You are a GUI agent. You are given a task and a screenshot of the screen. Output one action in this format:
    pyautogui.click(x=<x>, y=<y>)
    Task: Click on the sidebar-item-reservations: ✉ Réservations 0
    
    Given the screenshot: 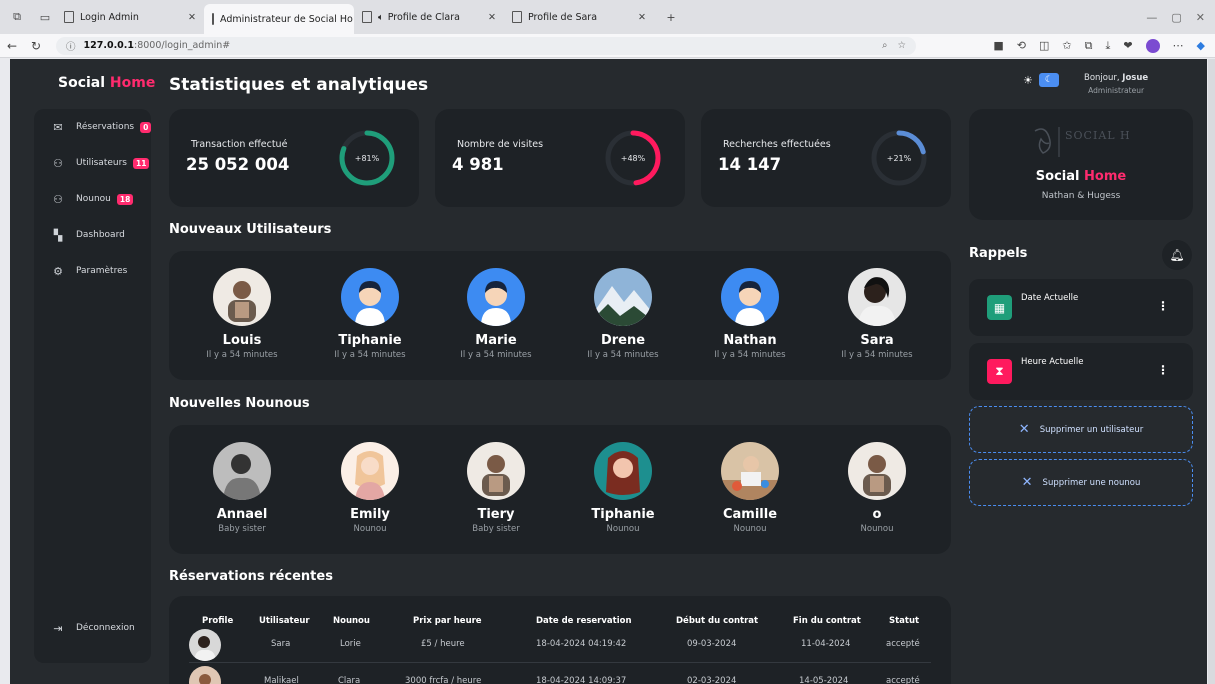 What is the action you would take?
    pyautogui.click(x=101, y=127)
    